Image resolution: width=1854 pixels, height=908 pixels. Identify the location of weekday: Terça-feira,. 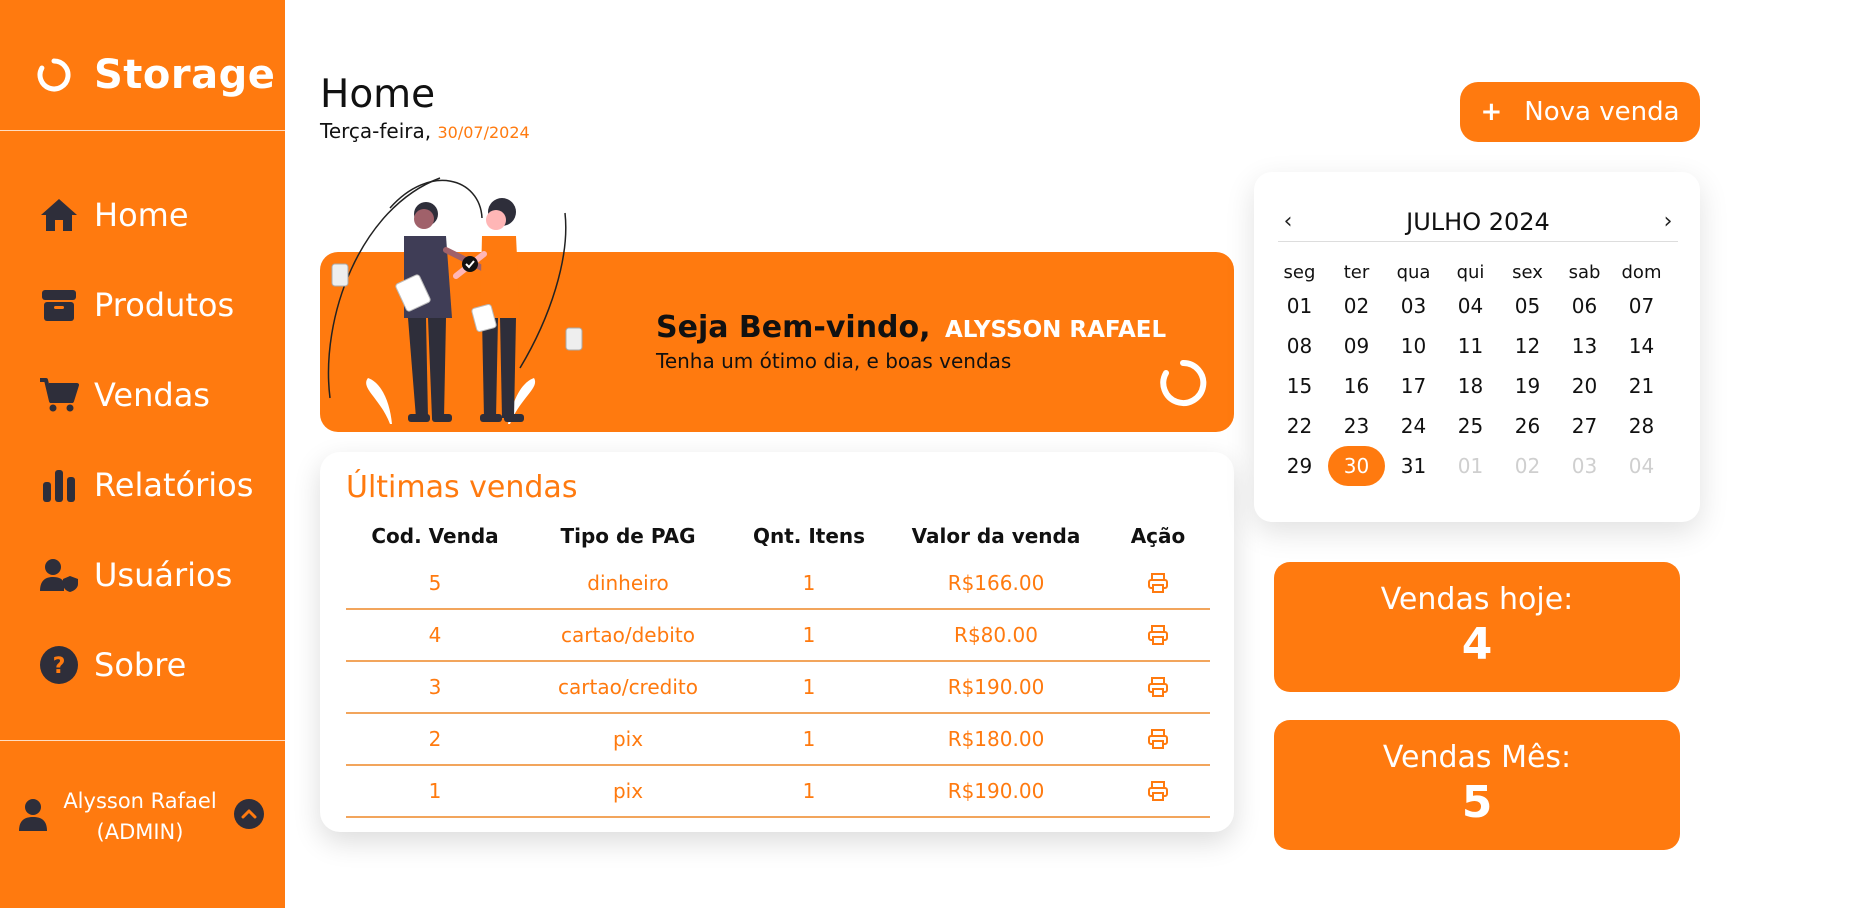
(376, 131).